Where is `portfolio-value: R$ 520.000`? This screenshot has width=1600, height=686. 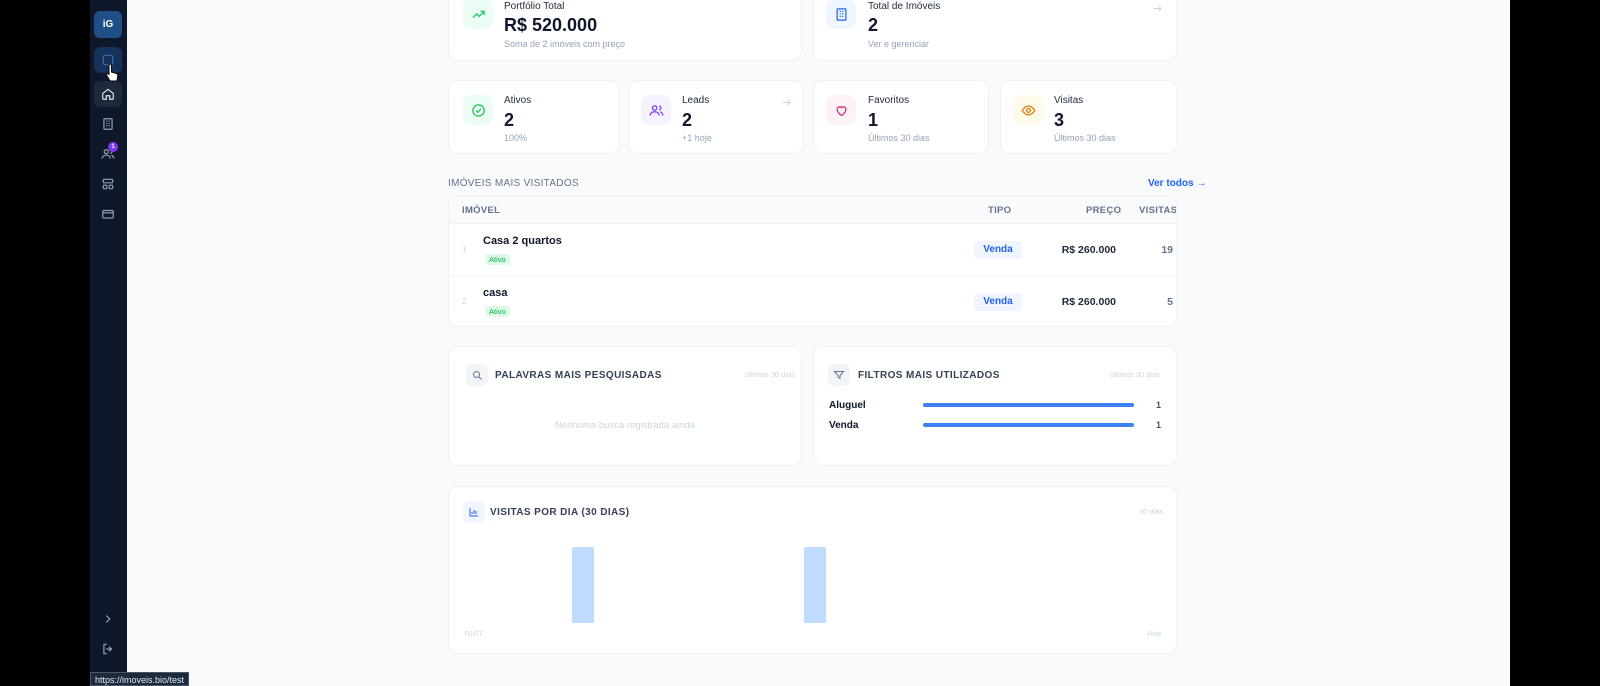 portfolio-value: R$ 520.000 is located at coordinates (551, 25).